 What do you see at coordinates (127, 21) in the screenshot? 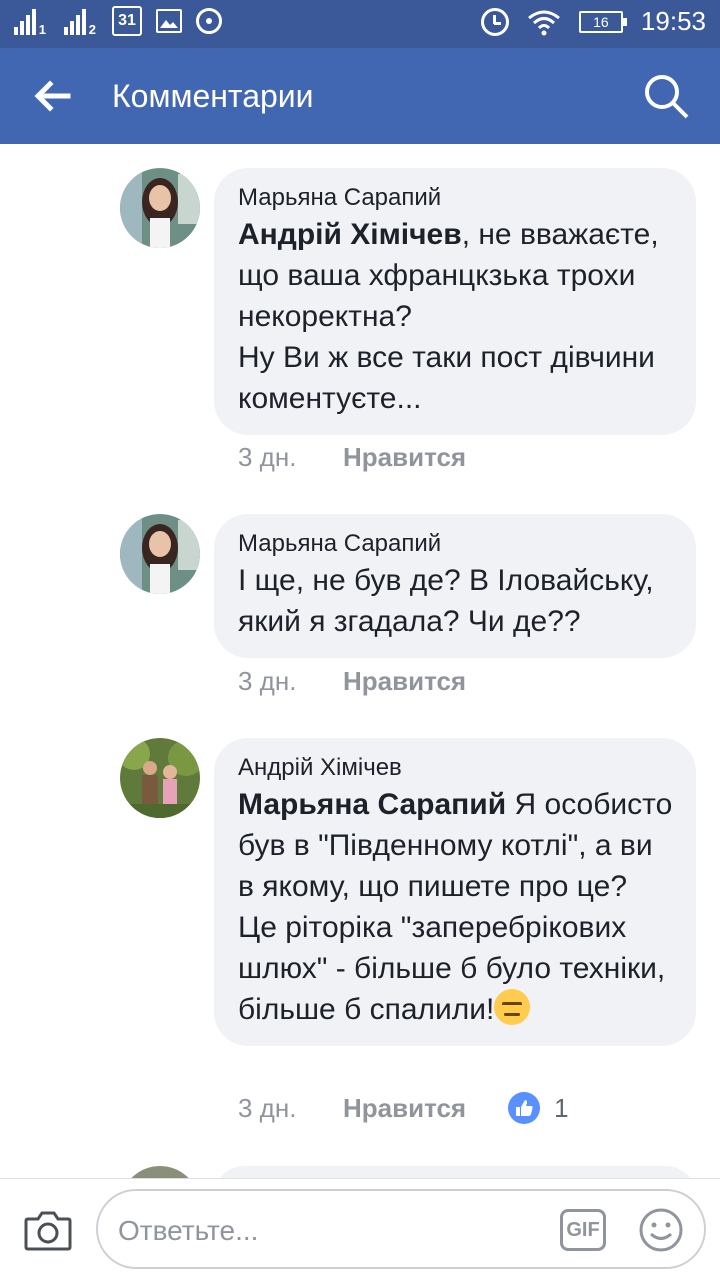
I see `calendar-icon: 31` at bounding box center [127, 21].